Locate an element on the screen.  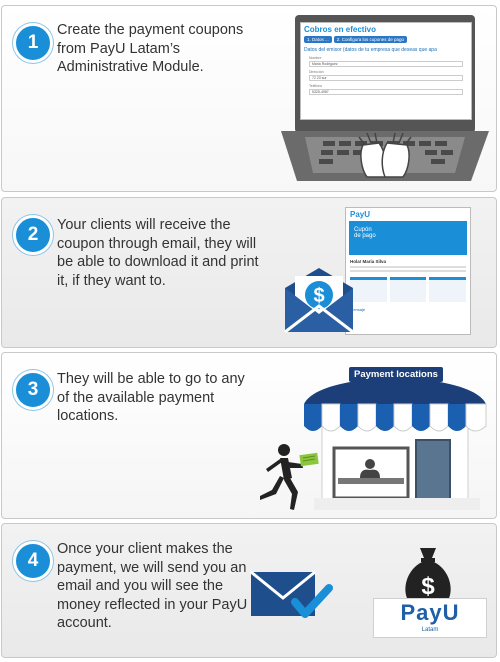
field-label: Teléfono is located at coordinates (316, 86).